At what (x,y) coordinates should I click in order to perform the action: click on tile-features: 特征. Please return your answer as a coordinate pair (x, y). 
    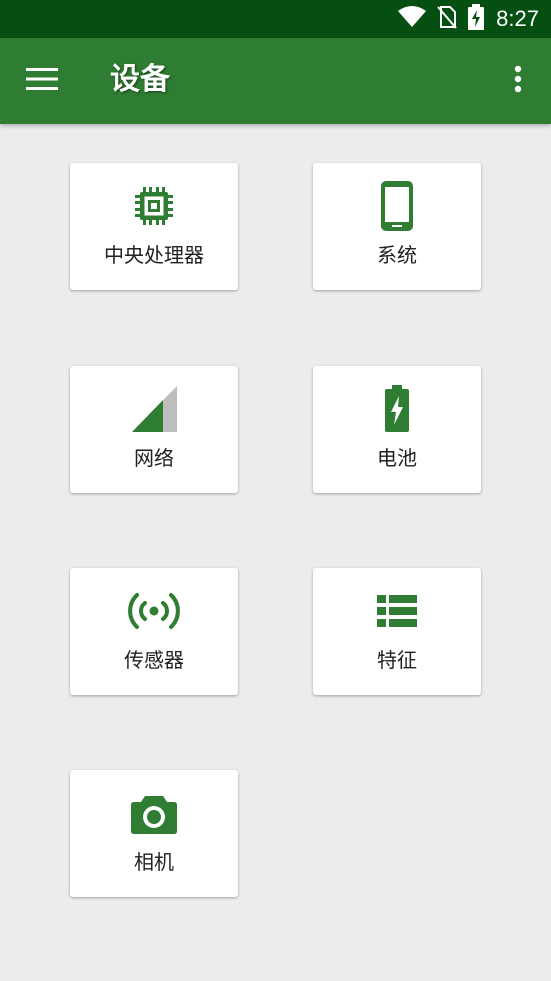
    Looking at the image, I should click on (397, 631).